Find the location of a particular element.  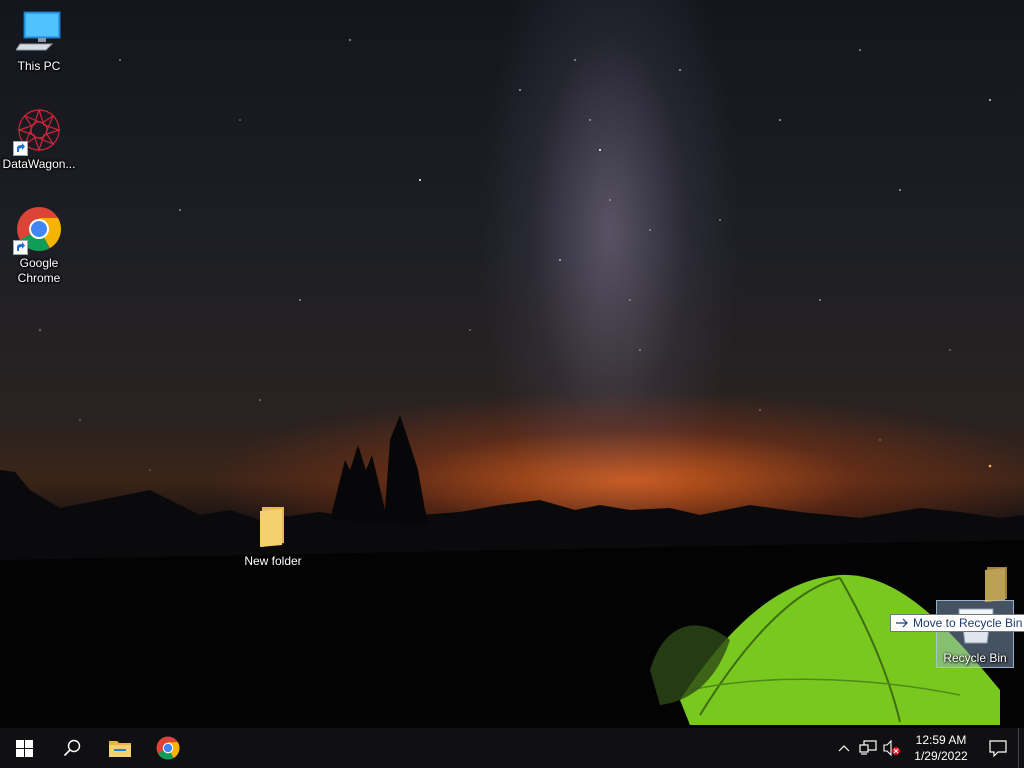

start-button is located at coordinates (24, 748).